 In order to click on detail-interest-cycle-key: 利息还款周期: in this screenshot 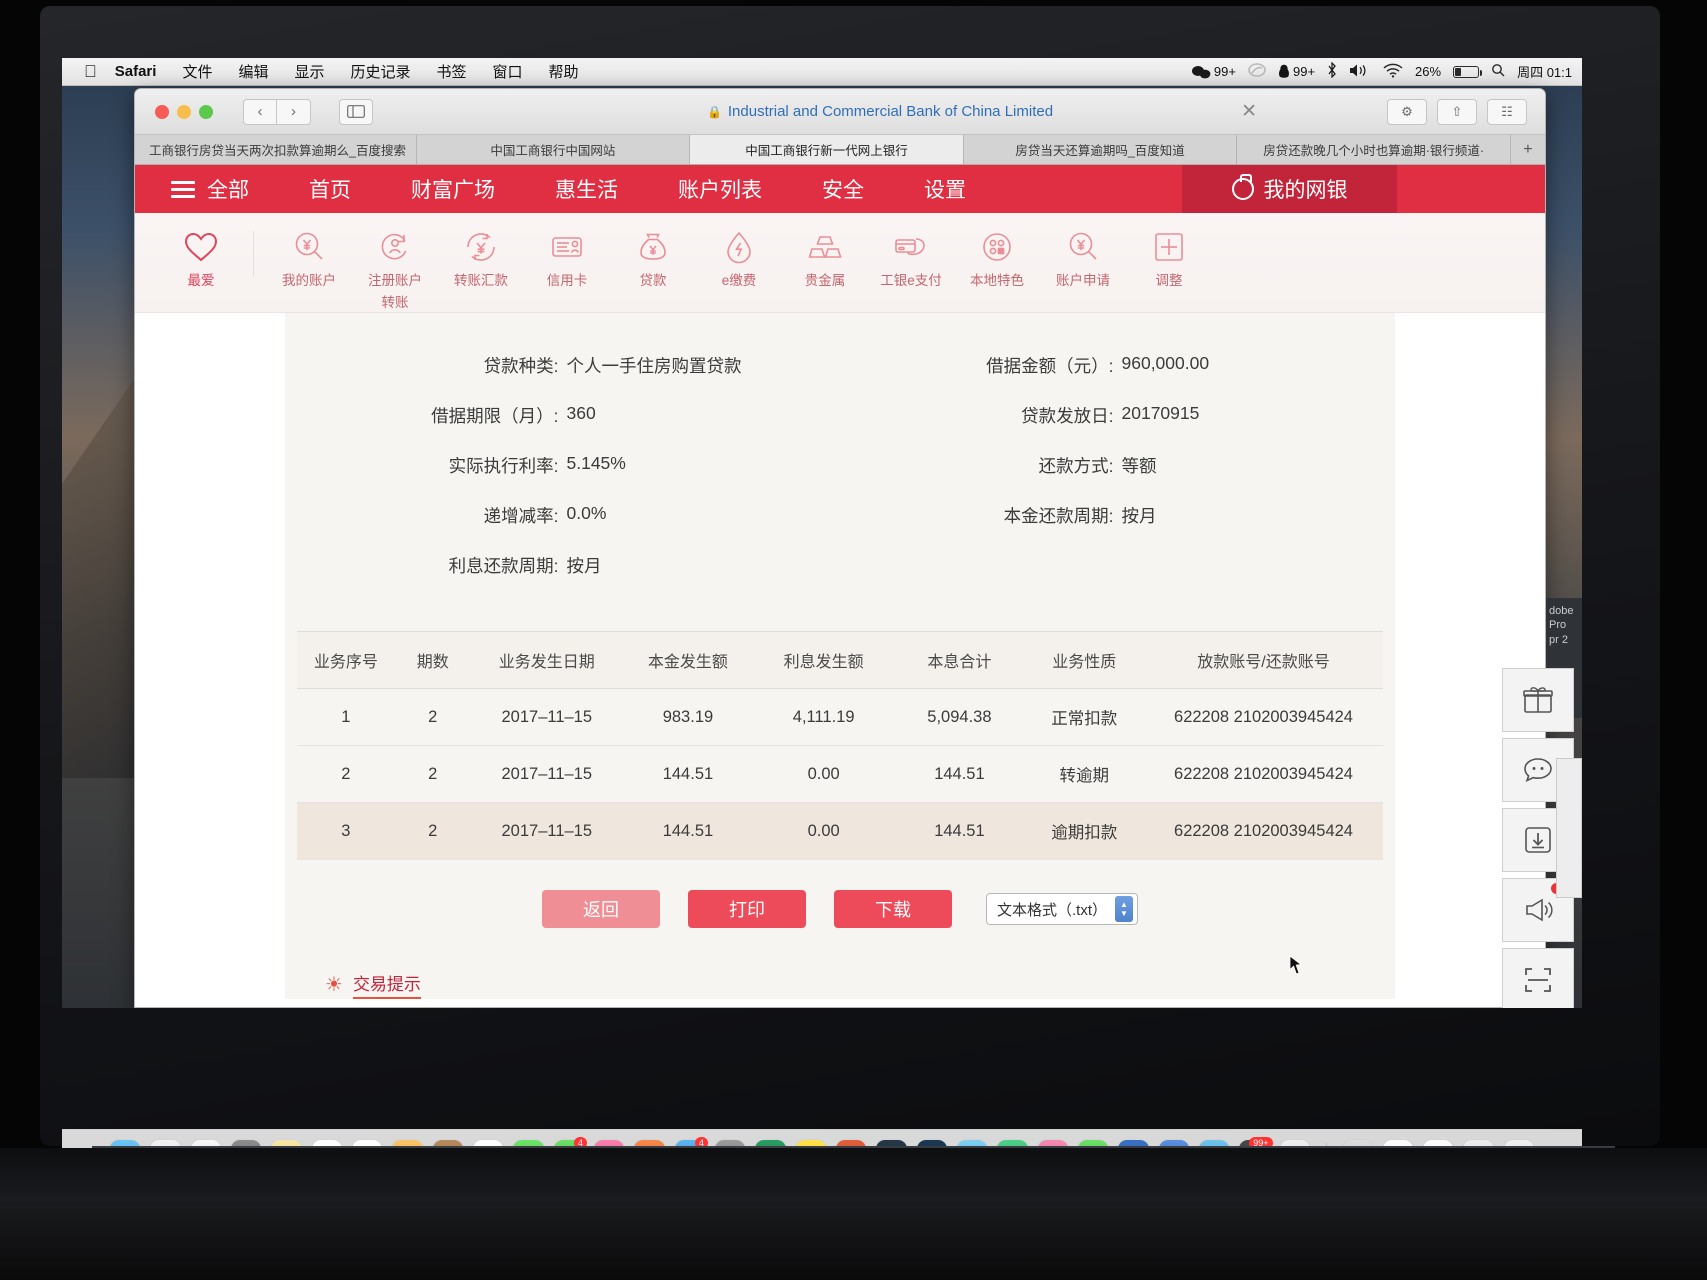, I will do `click(503, 566)`.